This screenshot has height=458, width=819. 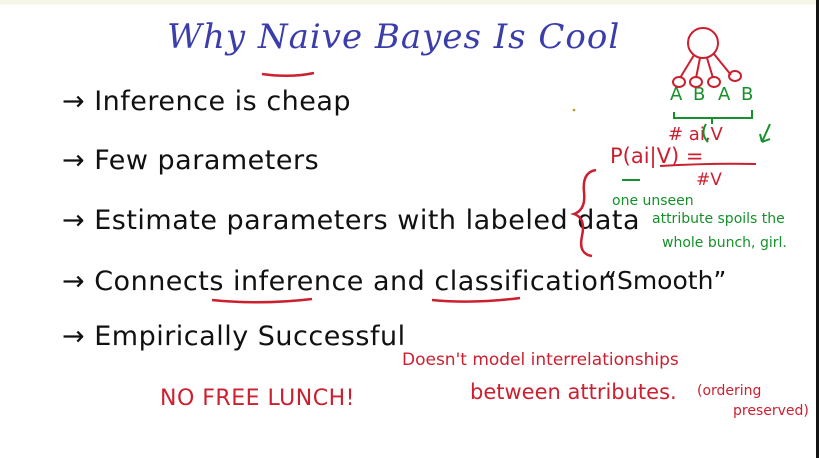 I want to click on bracket-arrow, so click(x=705, y=133).